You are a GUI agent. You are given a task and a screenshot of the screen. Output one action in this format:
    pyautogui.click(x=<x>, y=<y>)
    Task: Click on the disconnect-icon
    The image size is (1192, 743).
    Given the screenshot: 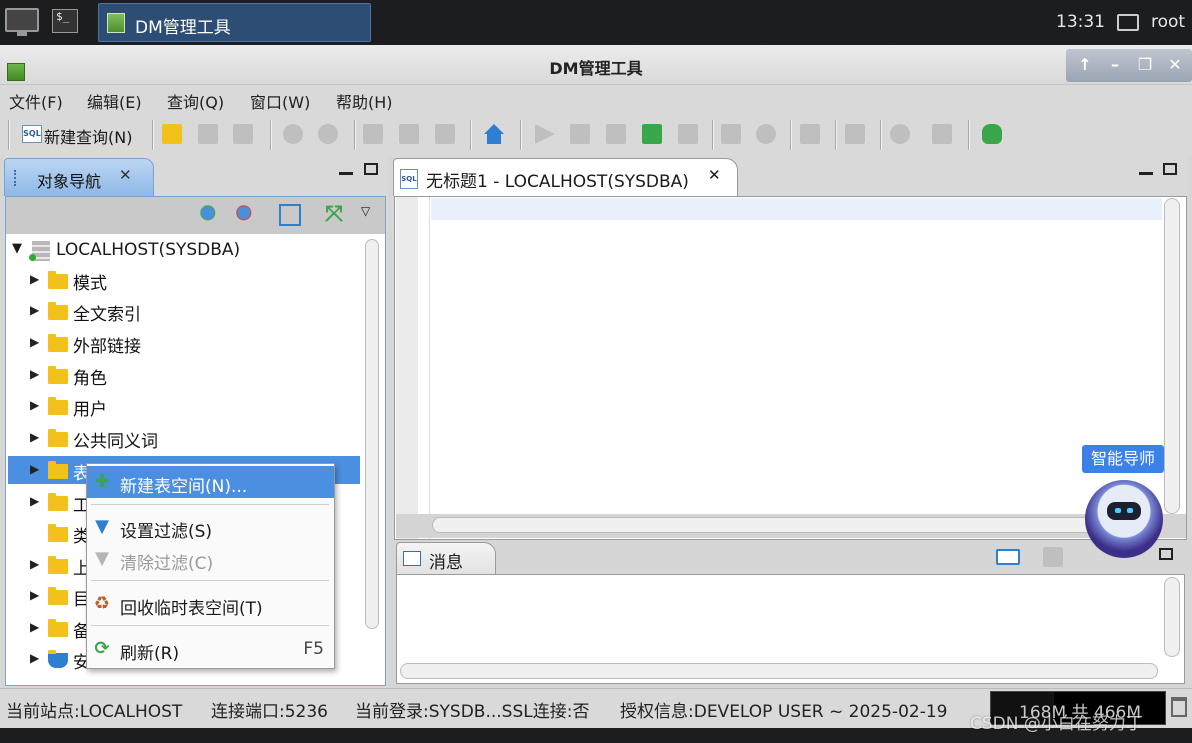 What is the action you would take?
    pyautogui.click(x=246, y=215)
    